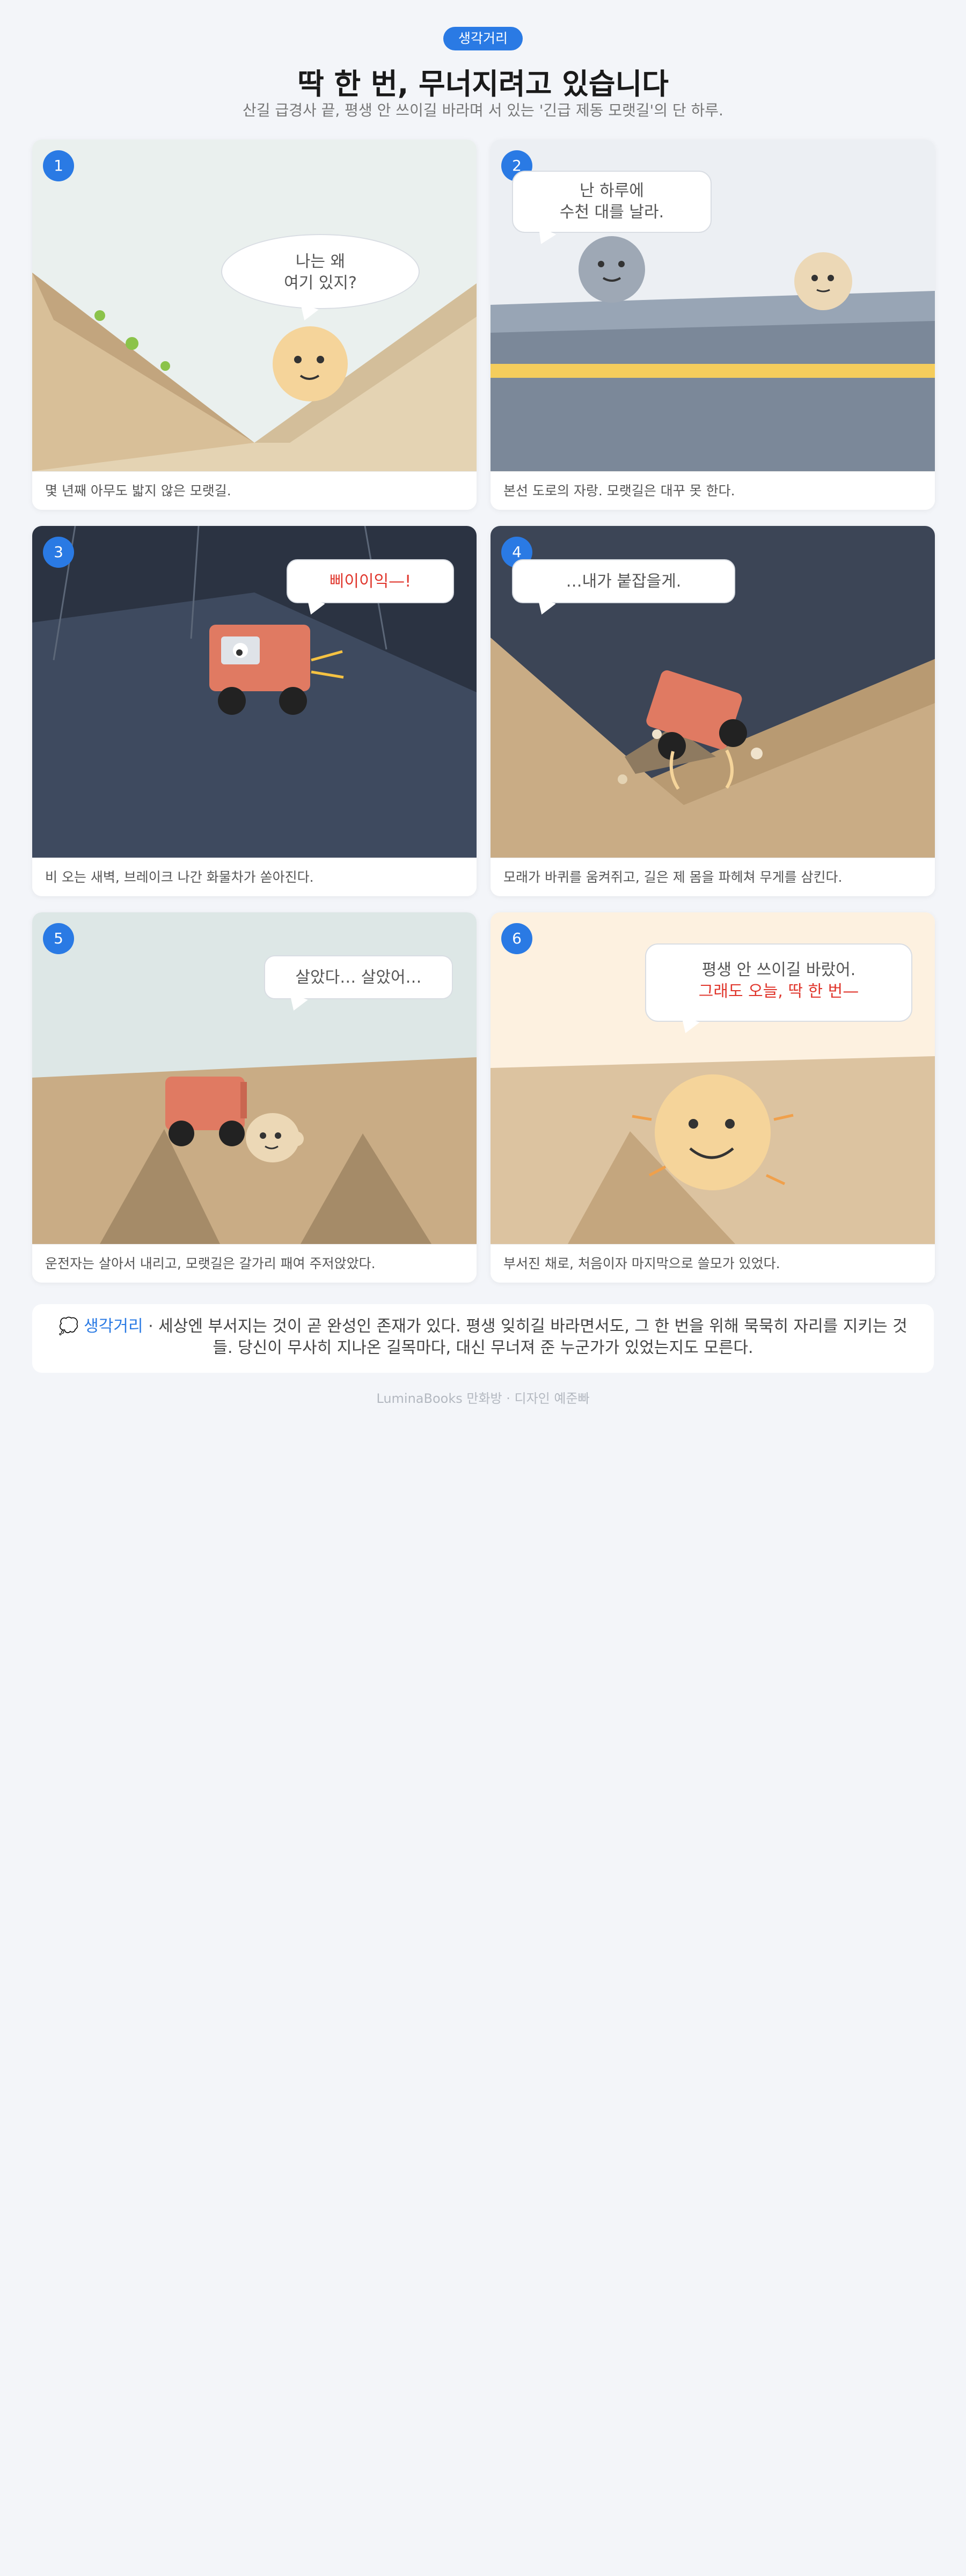  I want to click on speech-bubble: 삐이이익—!, so click(370, 588).